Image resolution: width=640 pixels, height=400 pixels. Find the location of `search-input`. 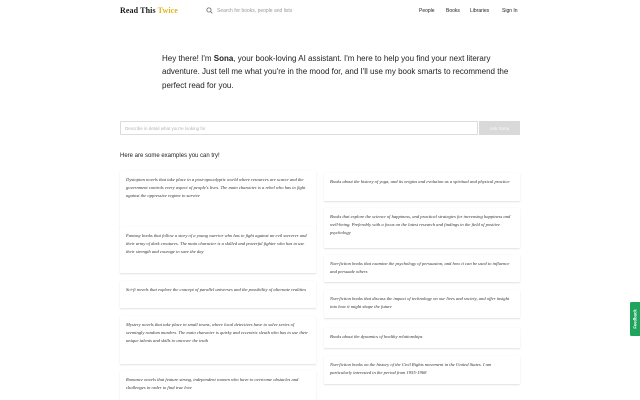

search-input is located at coordinates (287, 10).